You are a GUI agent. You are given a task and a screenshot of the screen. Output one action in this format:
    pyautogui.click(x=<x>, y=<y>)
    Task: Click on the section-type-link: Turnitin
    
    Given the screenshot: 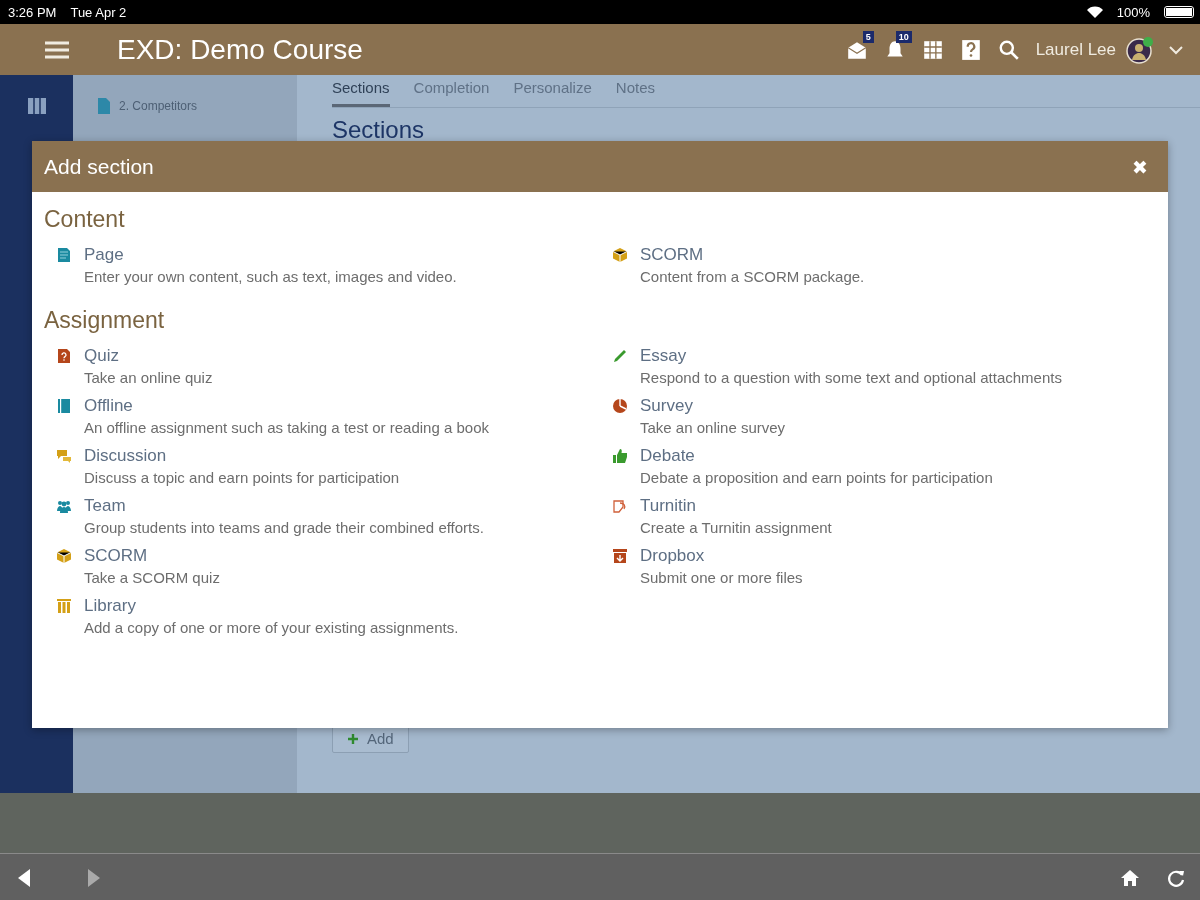 What is the action you would take?
    pyautogui.click(x=898, y=506)
    